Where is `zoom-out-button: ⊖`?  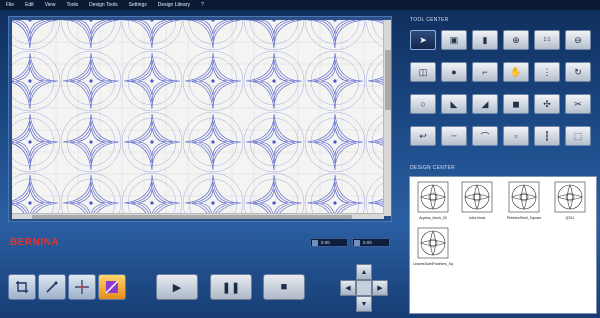
zoom-out-button: ⊖ is located at coordinates (578, 40).